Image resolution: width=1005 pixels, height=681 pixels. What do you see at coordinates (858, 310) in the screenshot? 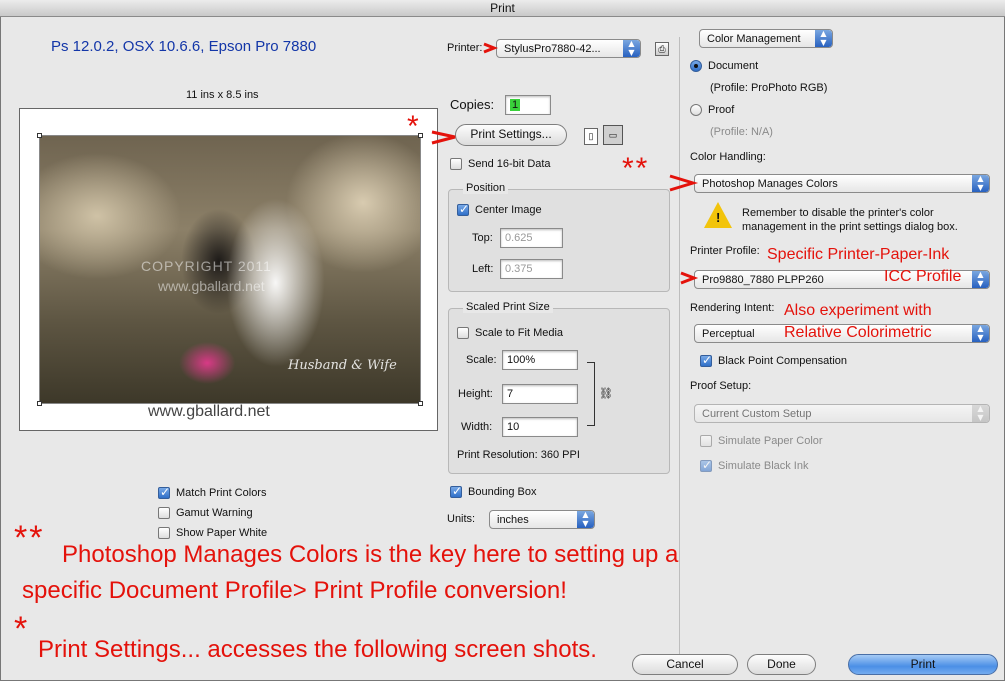
I see `annotation-also-experiment: Also experiment with` at bounding box center [858, 310].